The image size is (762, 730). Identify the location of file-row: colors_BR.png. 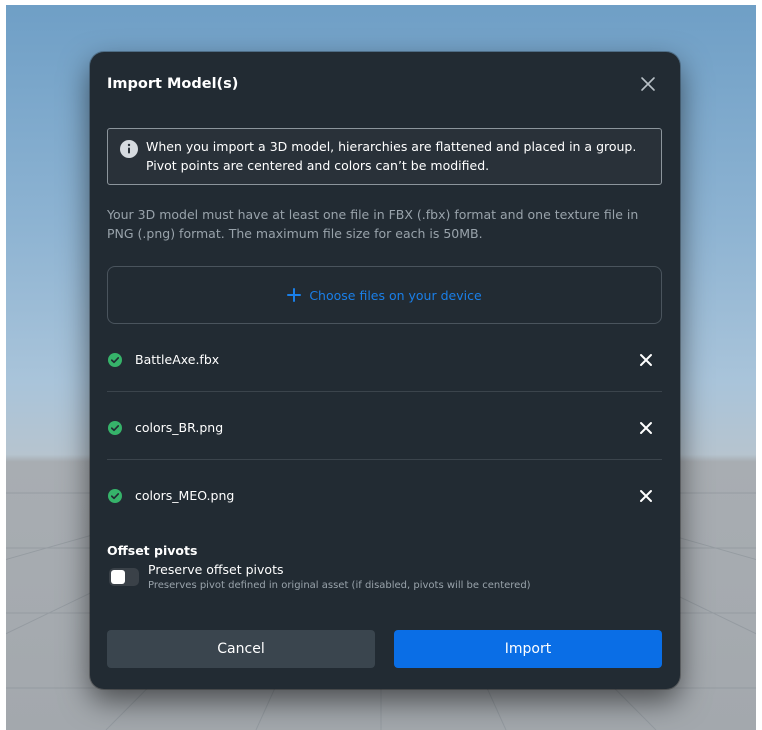
(384, 426).